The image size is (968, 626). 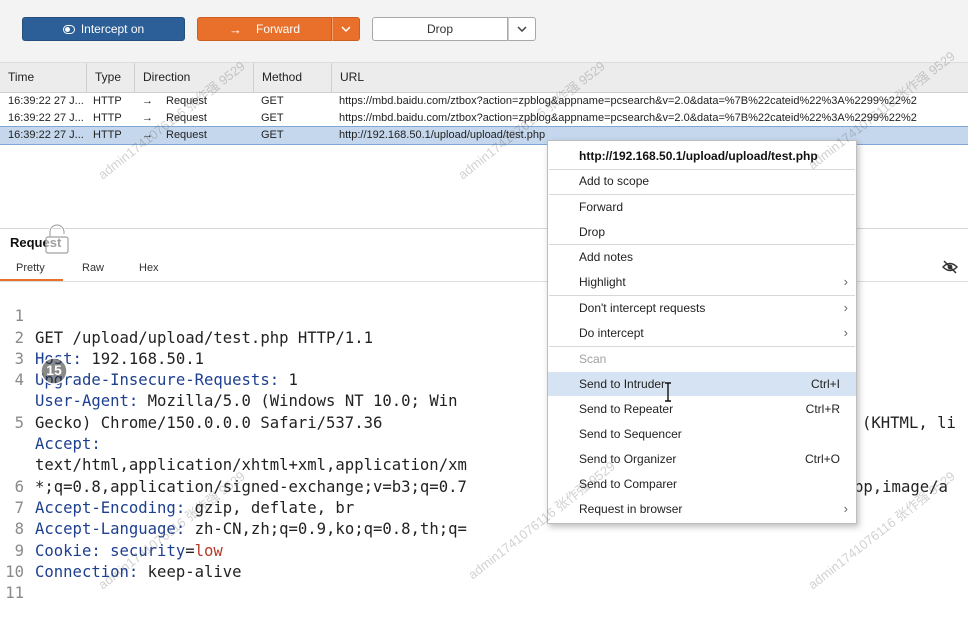 What do you see at coordinates (822, 459) in the screenshot?
I see `menu-item-shortcut: Ctrl+O` at bounding box center [822, 459].